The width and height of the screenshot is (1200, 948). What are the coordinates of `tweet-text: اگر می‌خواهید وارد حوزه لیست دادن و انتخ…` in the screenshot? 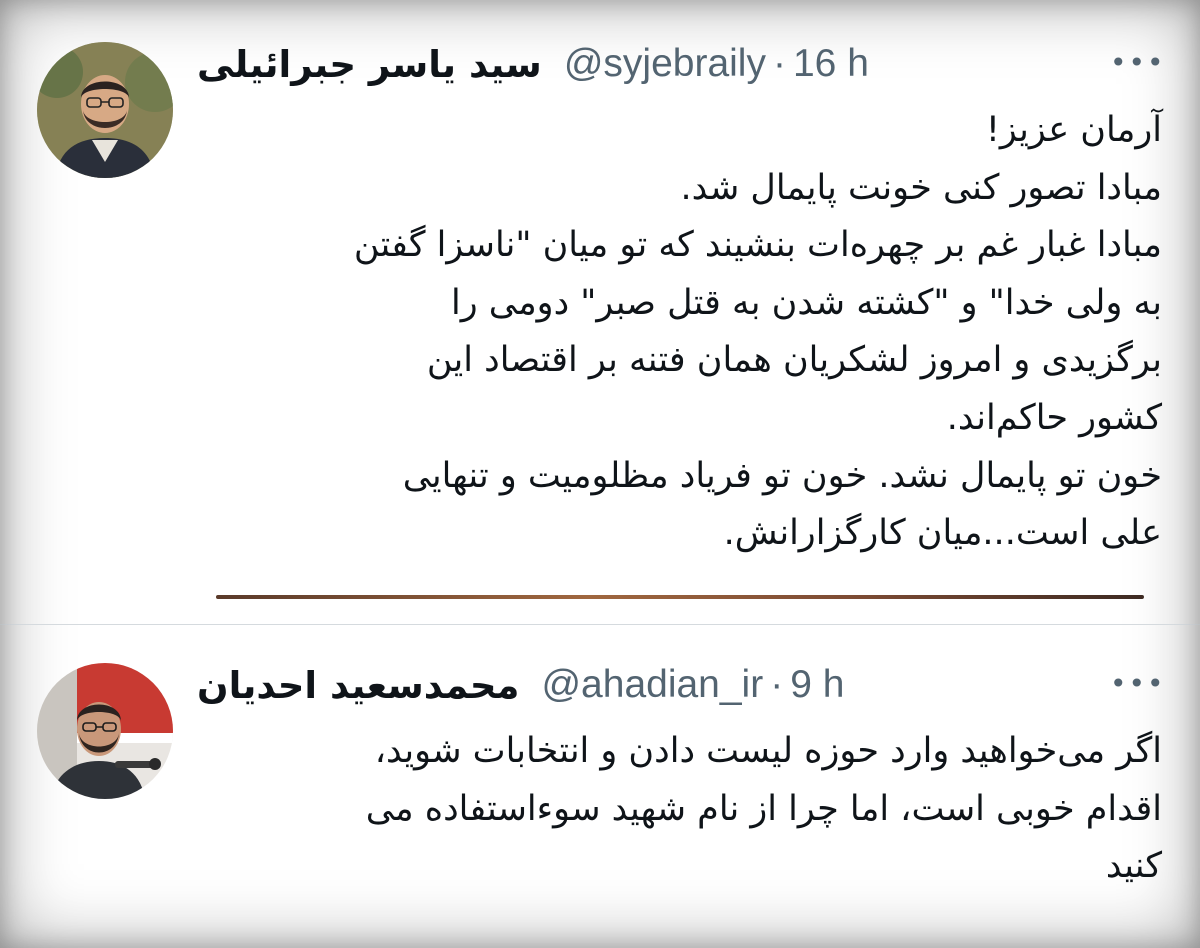 It's located at (677, 809).